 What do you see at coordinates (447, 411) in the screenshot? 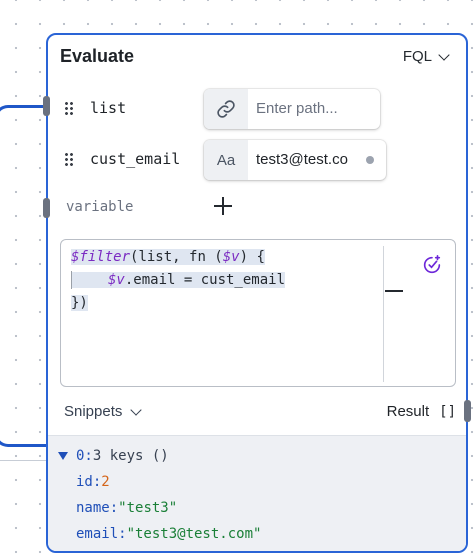
I see `array-brackets-icon: []` at bounding box center [447, 411].